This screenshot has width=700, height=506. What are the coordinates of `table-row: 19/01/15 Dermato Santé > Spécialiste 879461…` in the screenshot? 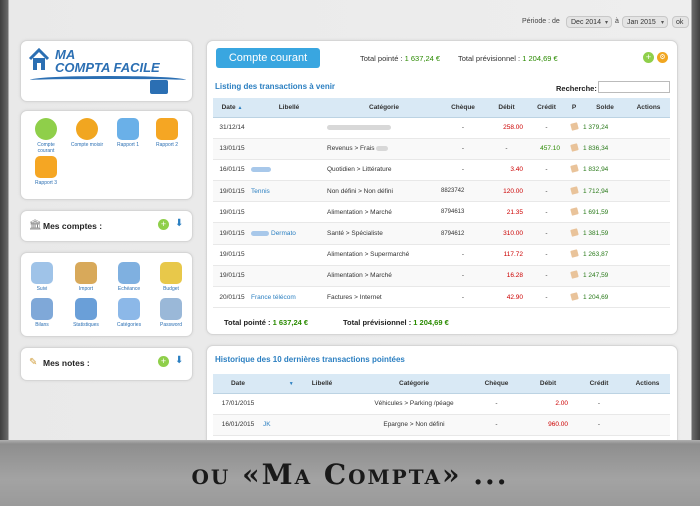 It's located at (441, 233).